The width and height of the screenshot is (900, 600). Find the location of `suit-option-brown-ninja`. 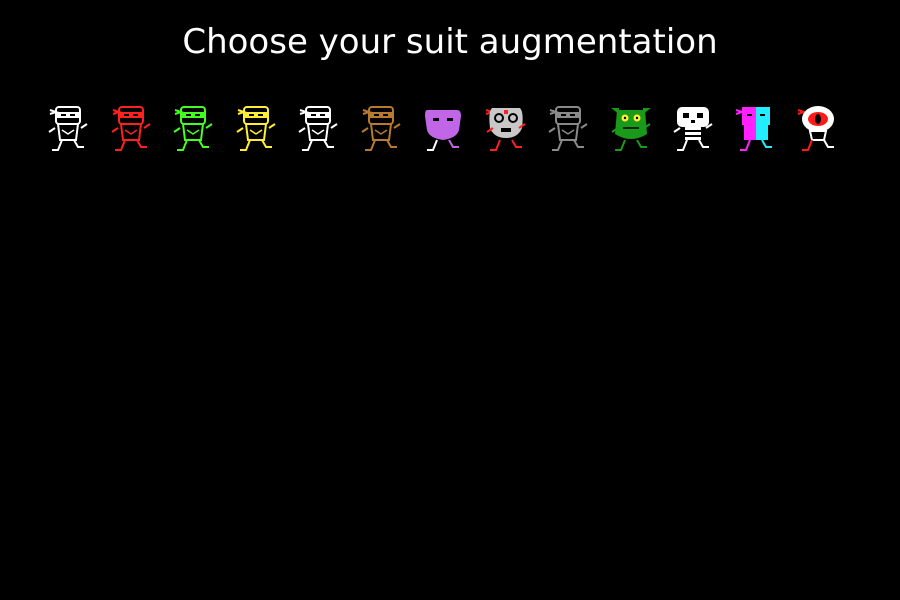

suit-option-brown-ninja is located at coordinates (381, 129).